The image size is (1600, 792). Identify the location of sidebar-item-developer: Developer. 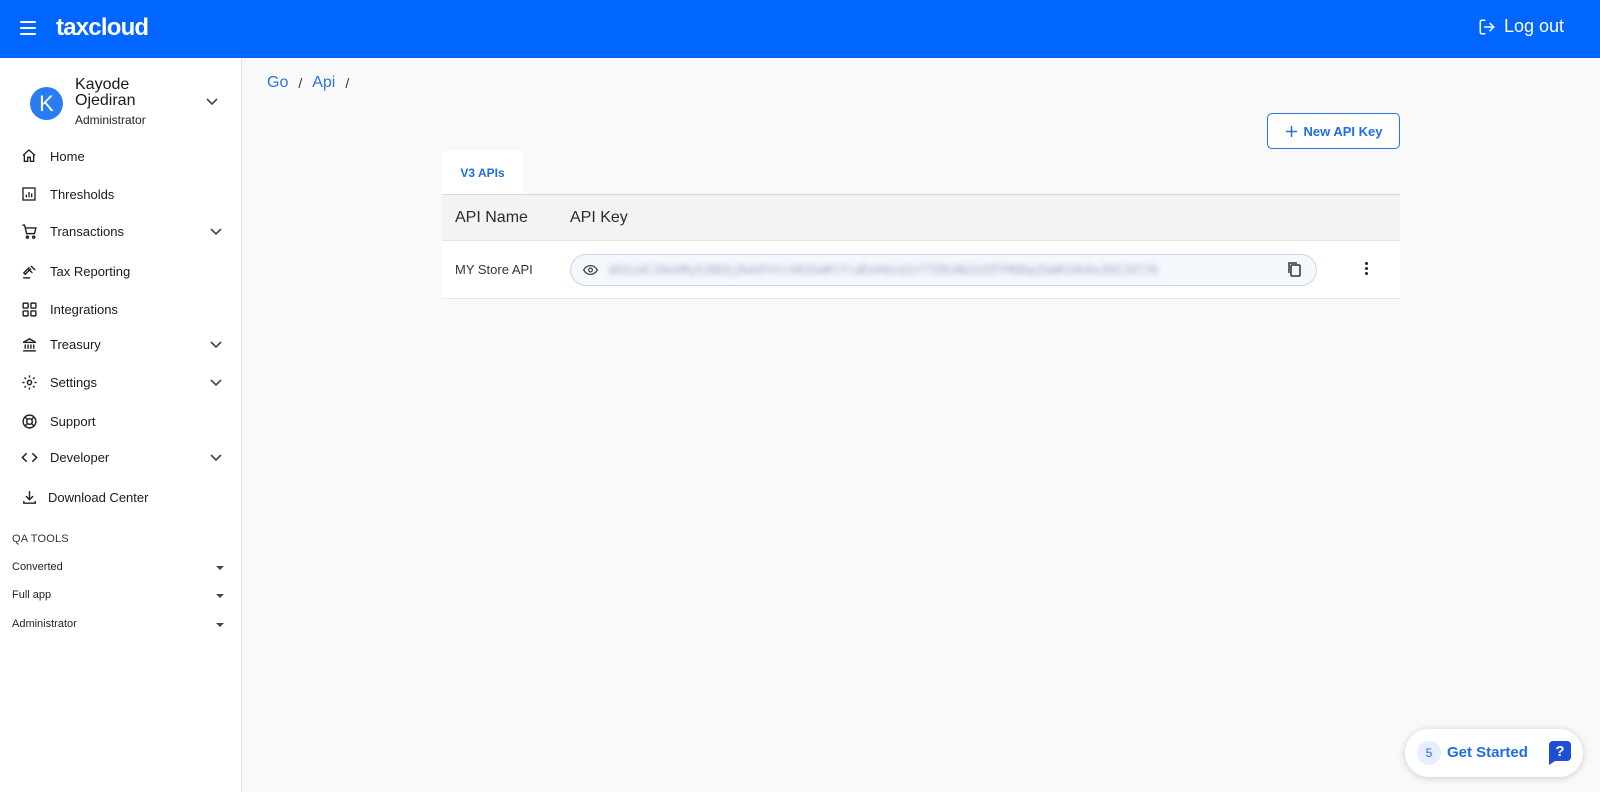
(121, 457).